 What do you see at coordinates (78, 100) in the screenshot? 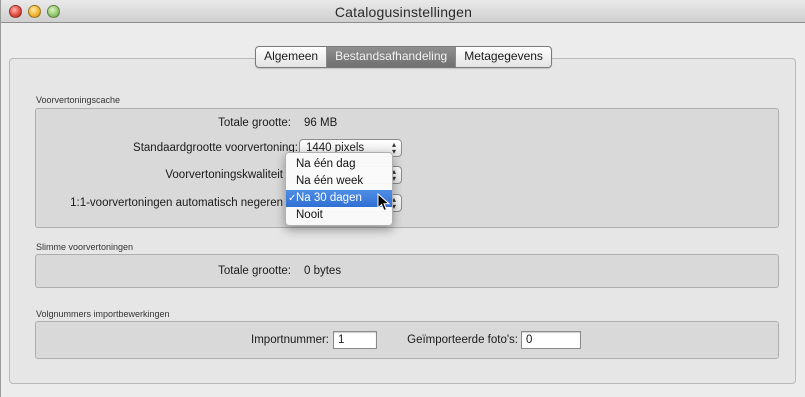
I see `preview-cache-group-label: Voorvertoningscache` at bounding box center [78, 100].